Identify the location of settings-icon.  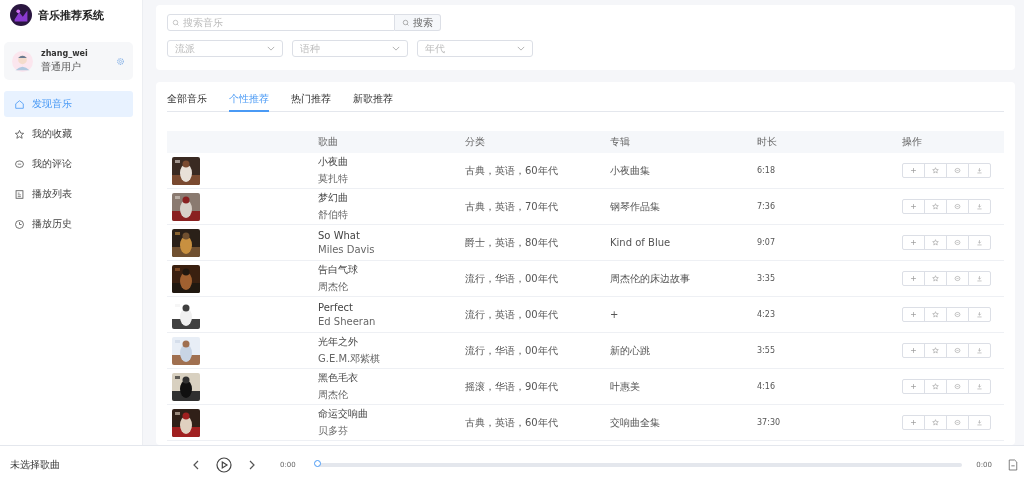
(120, 61).